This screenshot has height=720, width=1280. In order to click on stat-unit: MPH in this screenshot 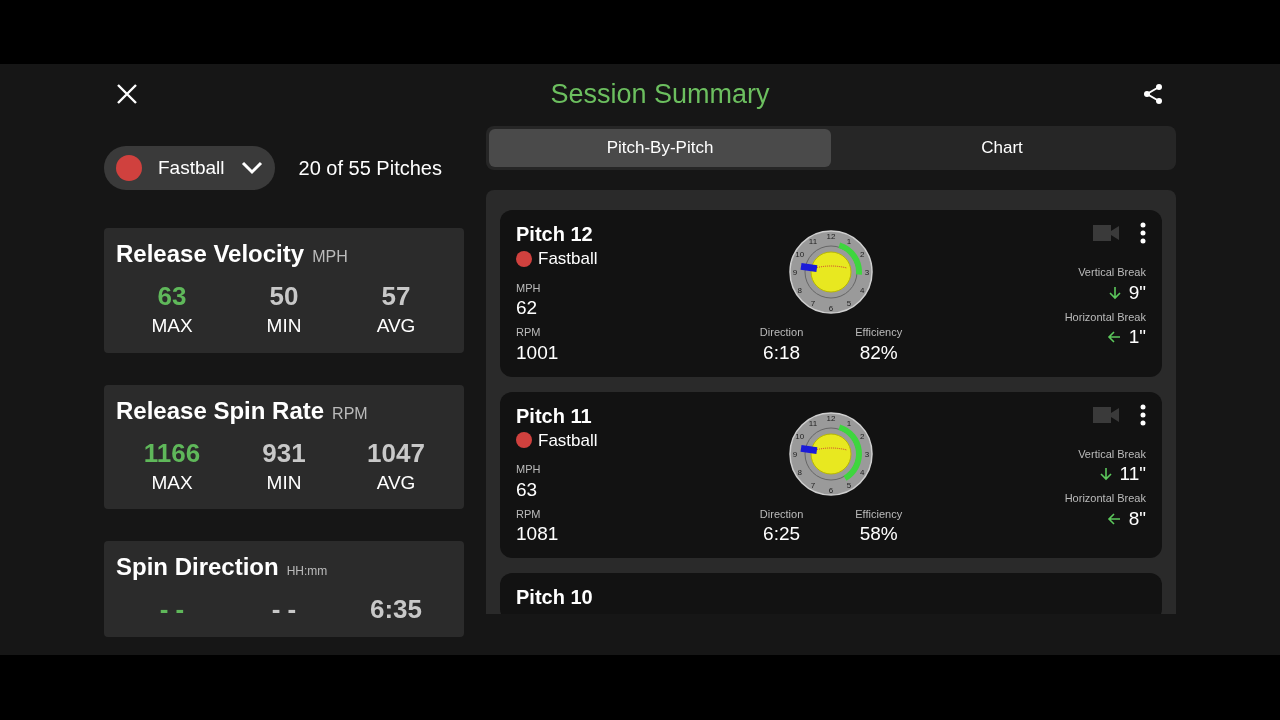, I will do `click(330, 257)`.